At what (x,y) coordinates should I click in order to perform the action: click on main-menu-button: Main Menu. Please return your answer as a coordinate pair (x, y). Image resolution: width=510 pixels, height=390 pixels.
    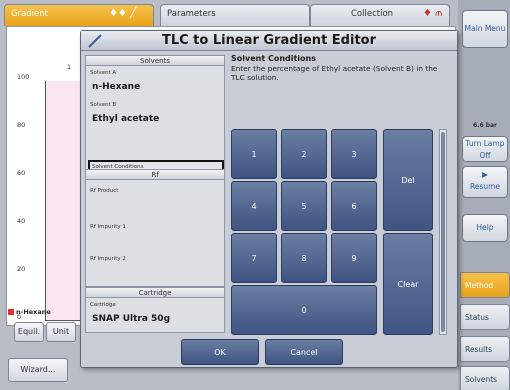
    Looking at the image, I should click on (485, 29).